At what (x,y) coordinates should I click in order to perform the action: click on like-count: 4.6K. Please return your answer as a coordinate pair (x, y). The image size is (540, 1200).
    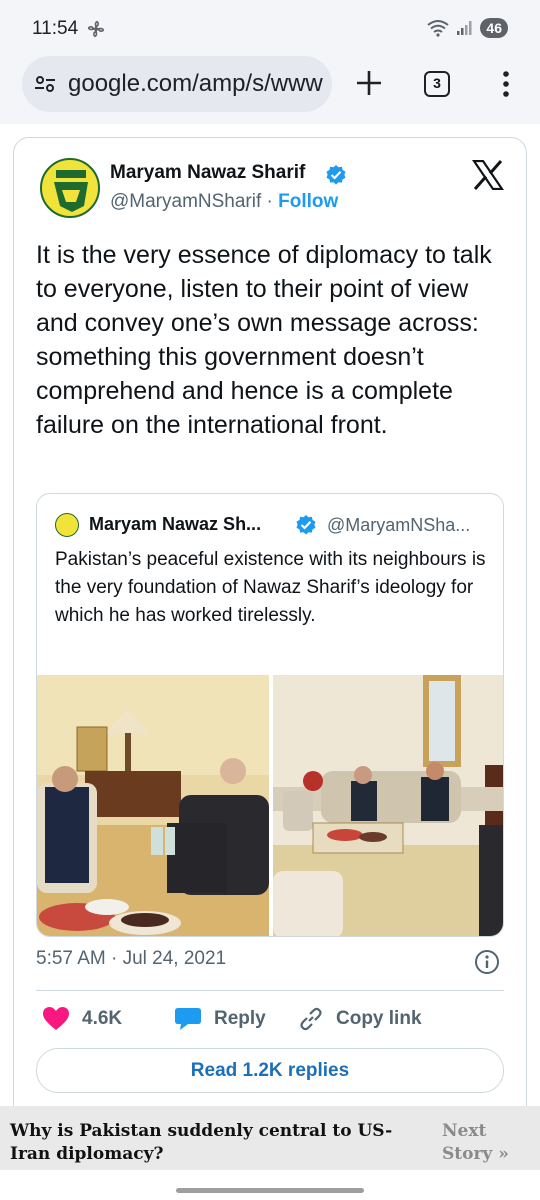
    Looking at the image, I should click on (102, 1018).